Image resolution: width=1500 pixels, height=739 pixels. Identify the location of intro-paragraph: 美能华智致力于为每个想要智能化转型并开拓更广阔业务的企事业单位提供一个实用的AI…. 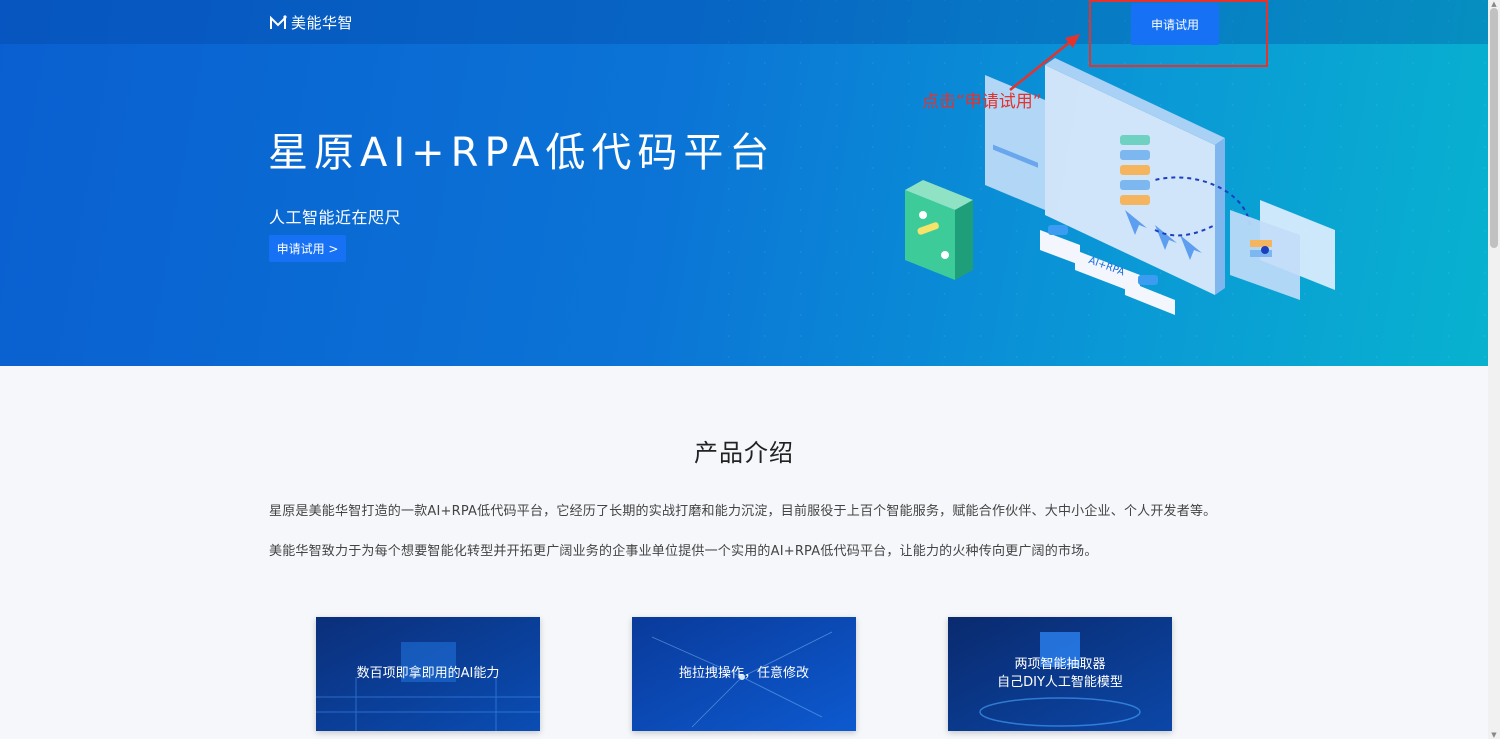
(683, 551).